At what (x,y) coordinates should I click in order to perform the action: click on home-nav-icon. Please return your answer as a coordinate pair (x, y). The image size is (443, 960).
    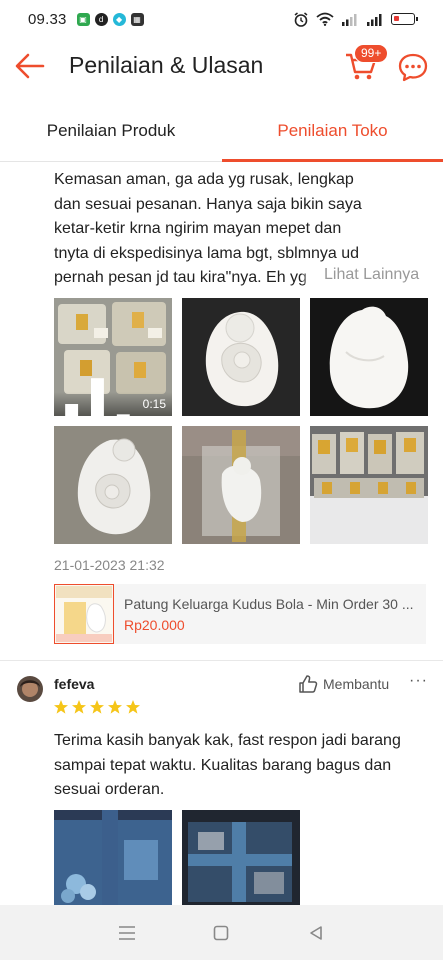
    Looking at the image, I should click on (221, 933).